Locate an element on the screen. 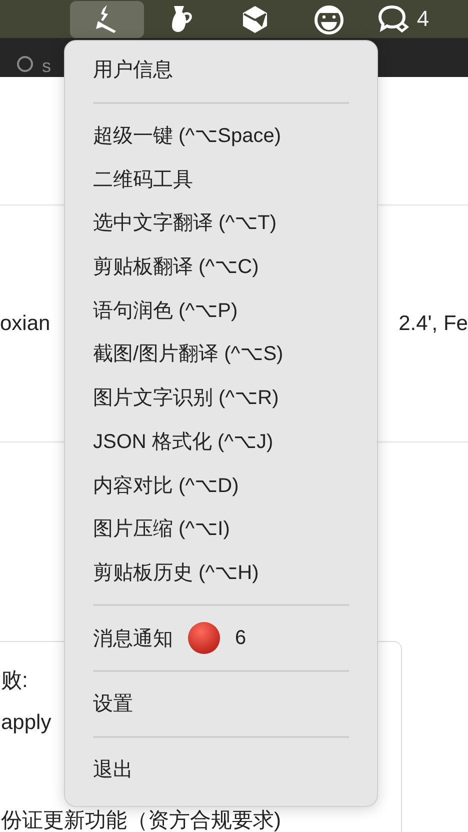  menu-item: 选中文字翻译 (^⌥T) is located at coordinates (221, 223).